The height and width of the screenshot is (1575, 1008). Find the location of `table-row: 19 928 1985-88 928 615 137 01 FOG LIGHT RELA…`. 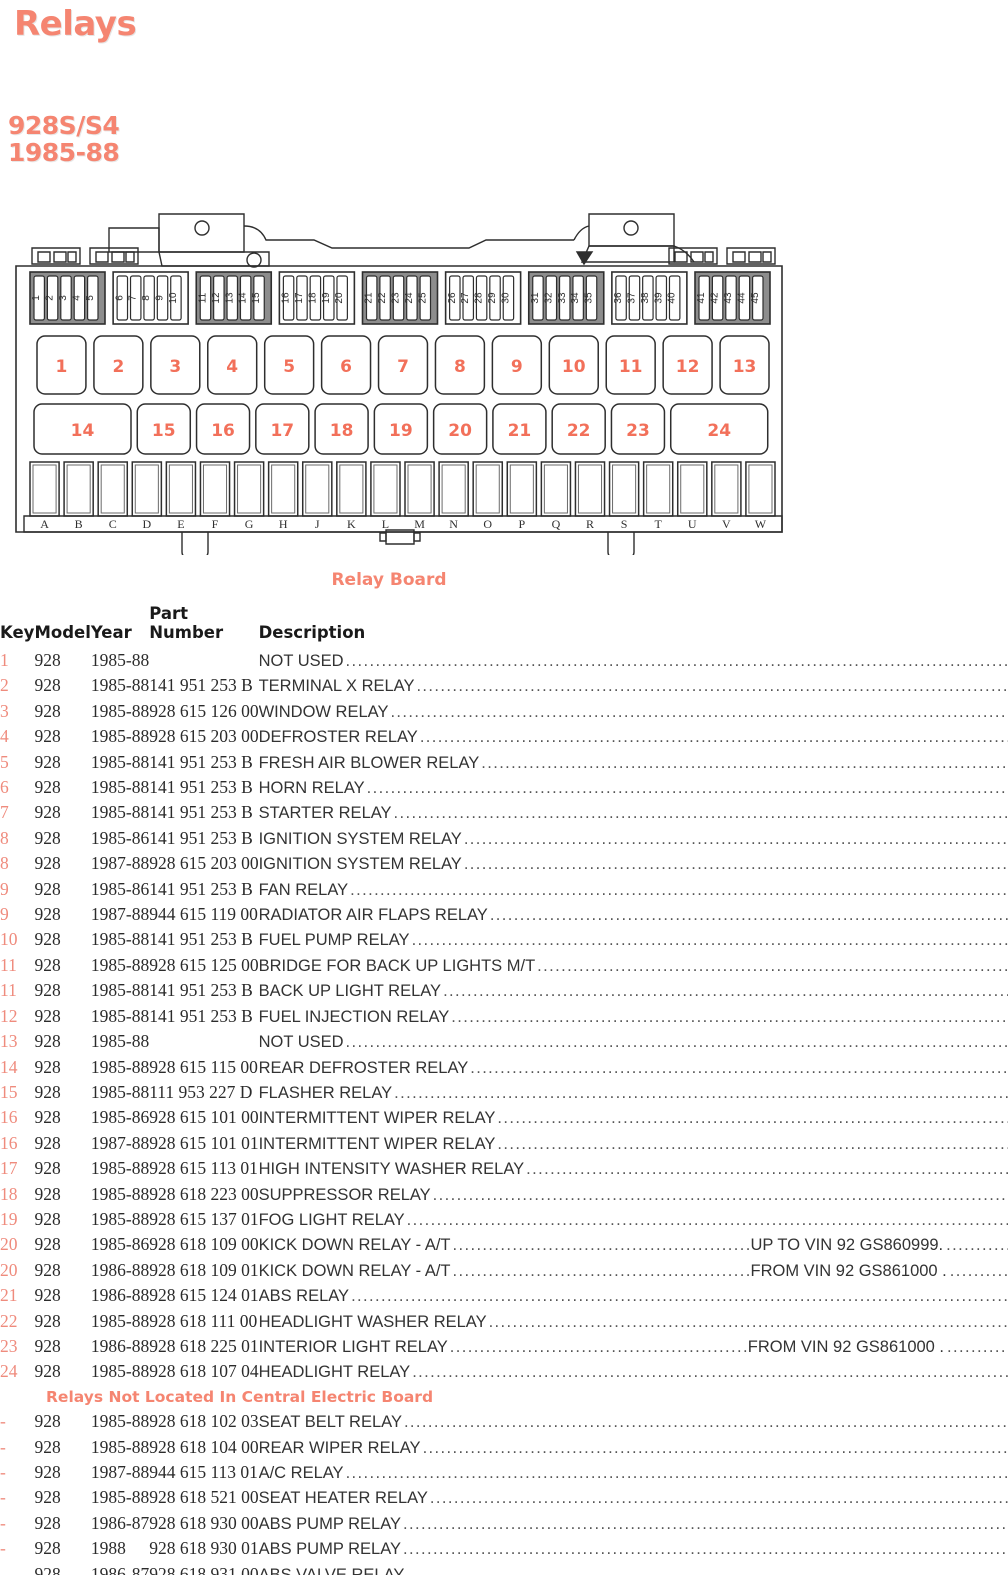

table-row: 19 928 1985-88 928 615 137 01 FOG LIGHT RELA… is located at coordinates (504, 1219).